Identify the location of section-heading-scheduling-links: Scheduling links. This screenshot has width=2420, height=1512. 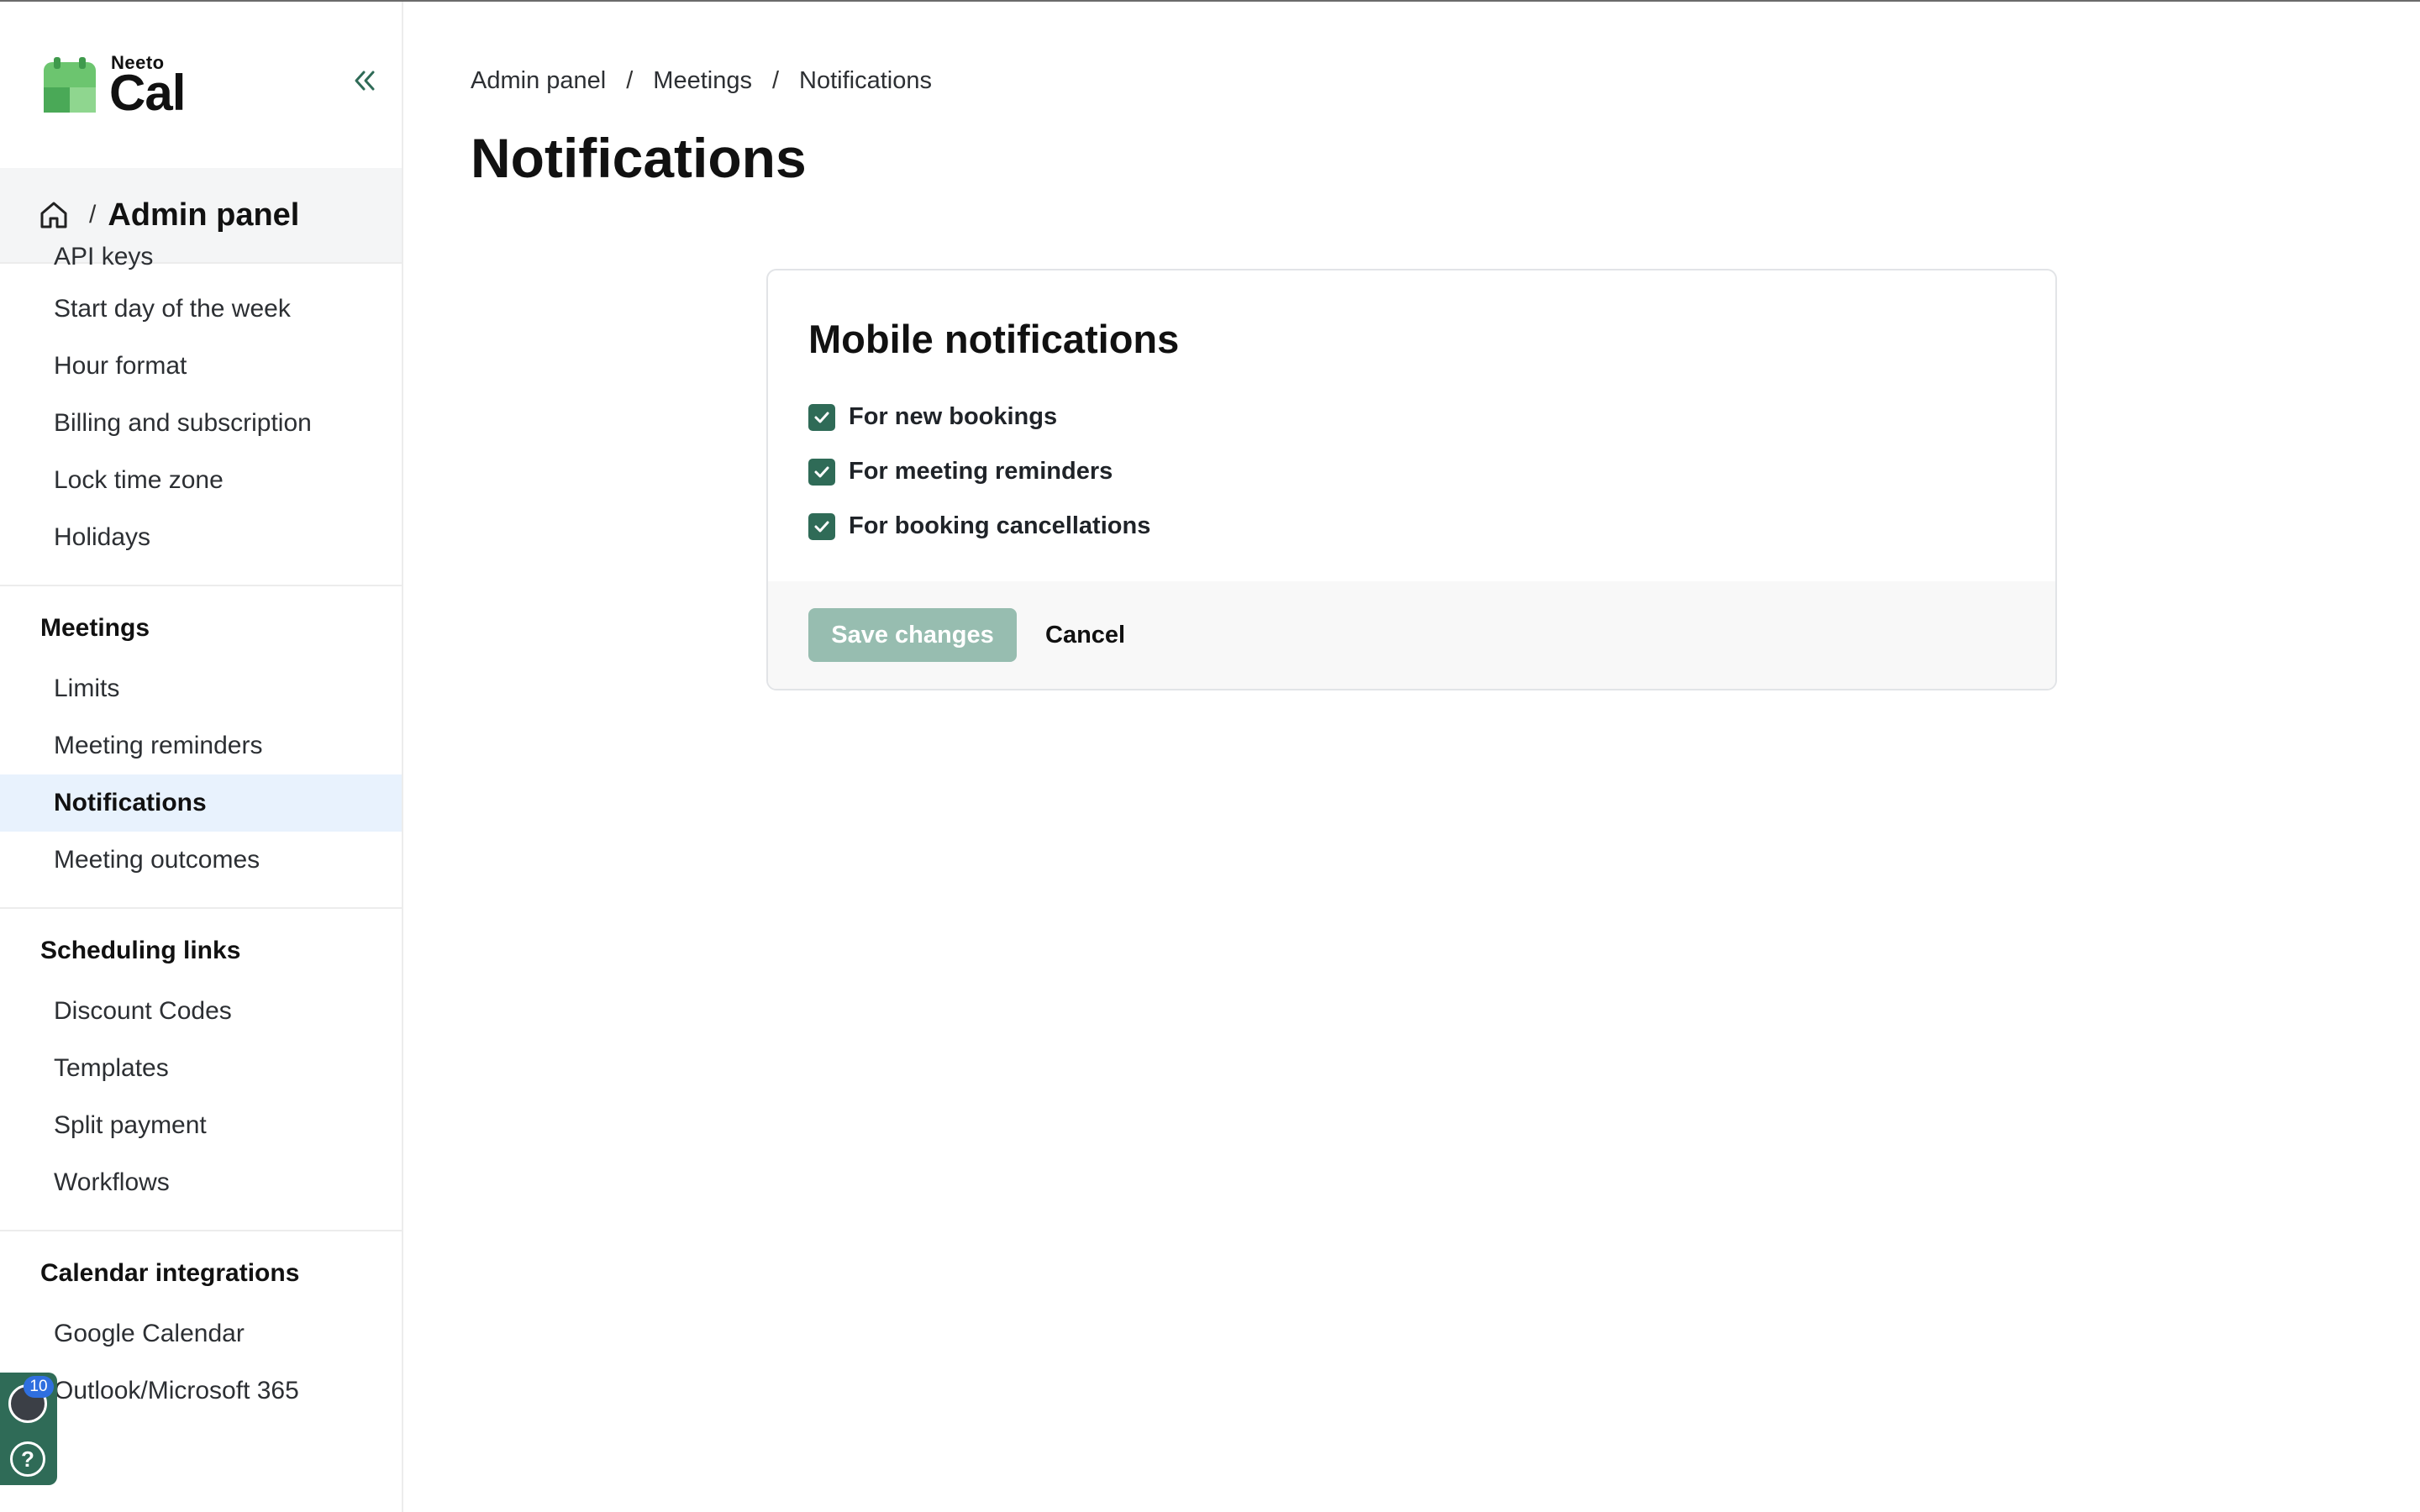
(140, 950).